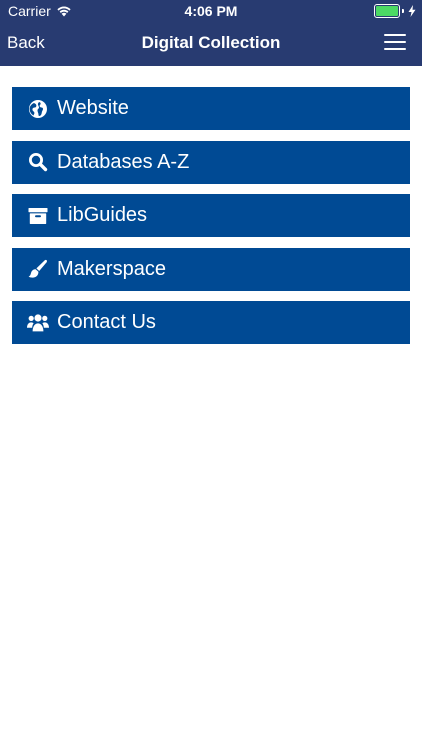 This screenshot has height=750, width=422. I want to click on menu-item-label: Databases A-Z, so click(123, 161).